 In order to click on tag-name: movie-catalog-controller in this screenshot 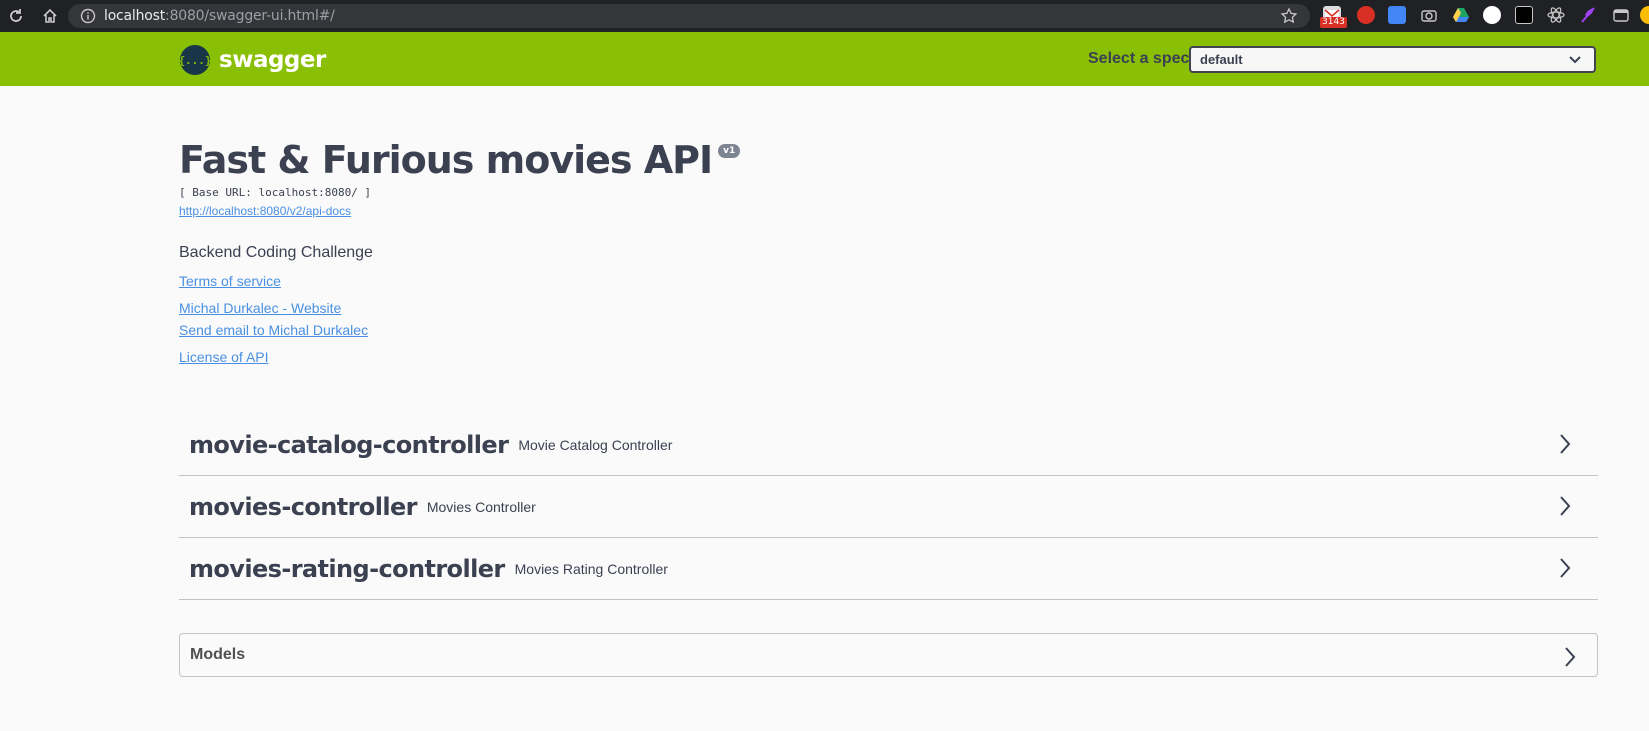, I will do `click(349, 445)`.